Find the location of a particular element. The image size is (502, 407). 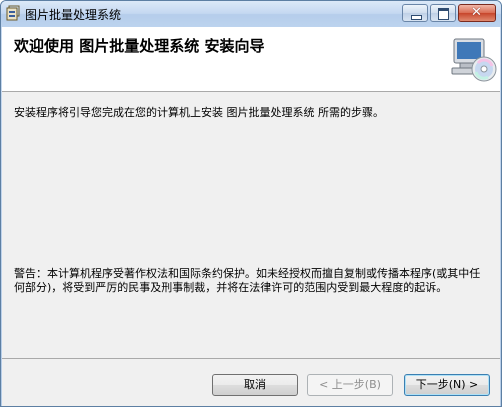

title-bar: 图片批量处理系统 ✕ is located at coordinates (251, 14).